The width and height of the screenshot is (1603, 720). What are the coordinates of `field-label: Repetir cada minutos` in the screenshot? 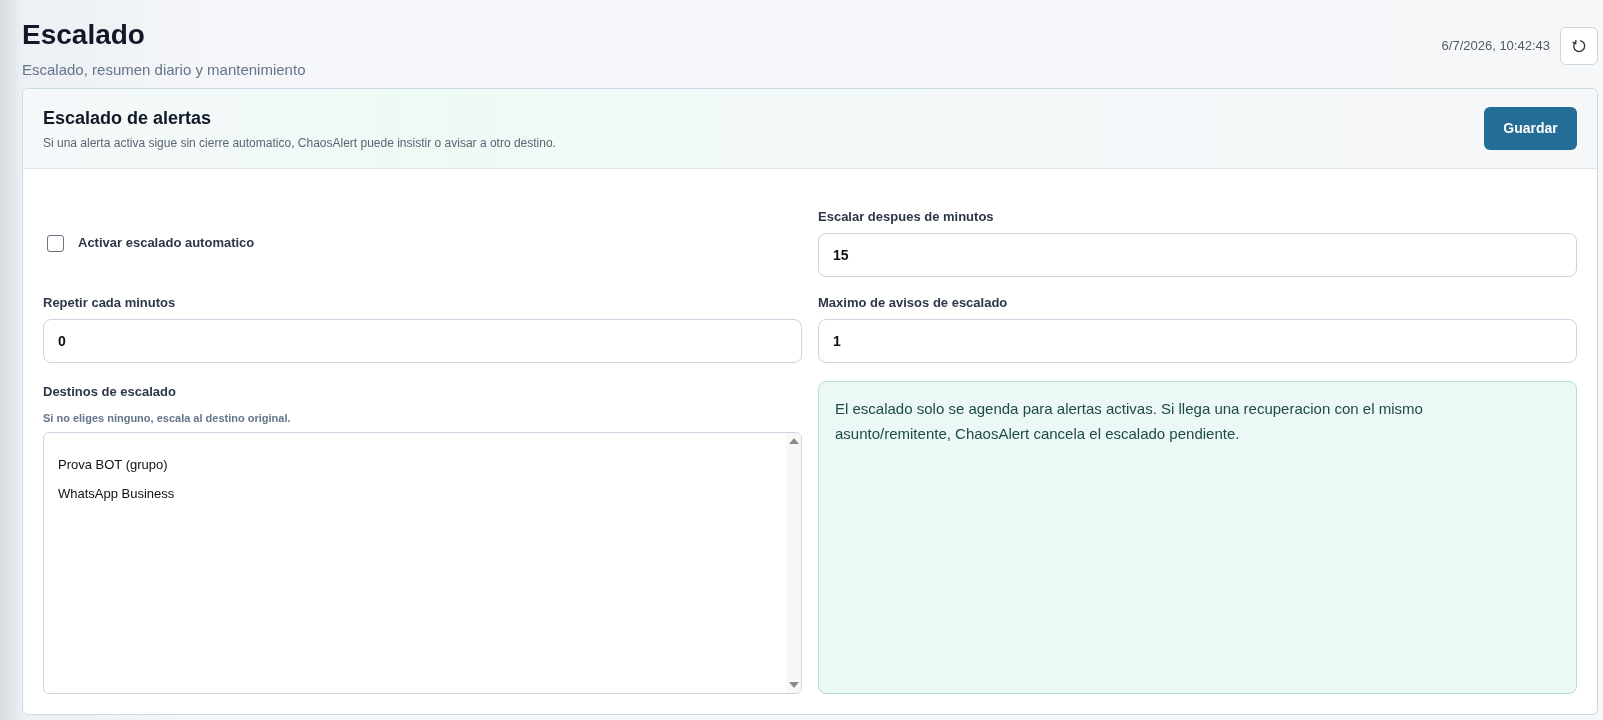 It's located at (110, 303).